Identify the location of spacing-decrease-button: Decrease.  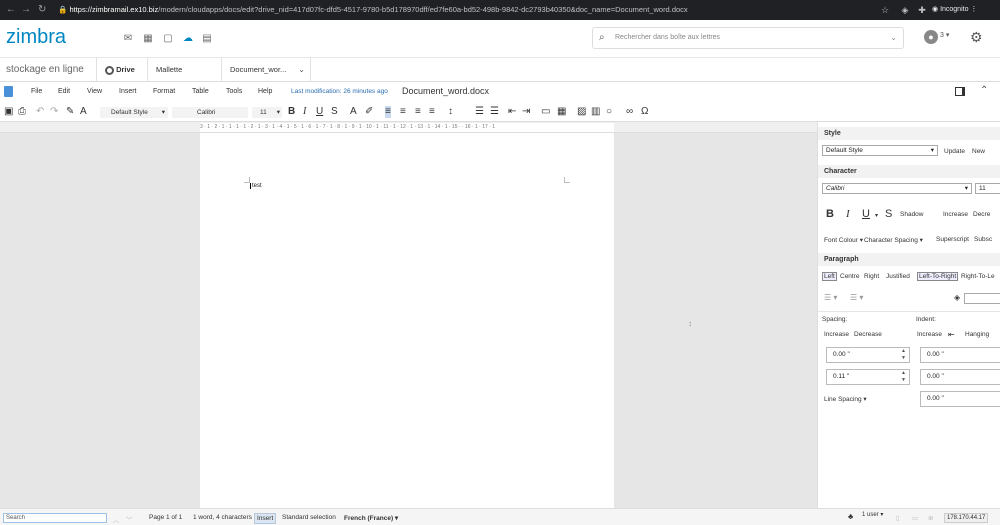
(868, 334).